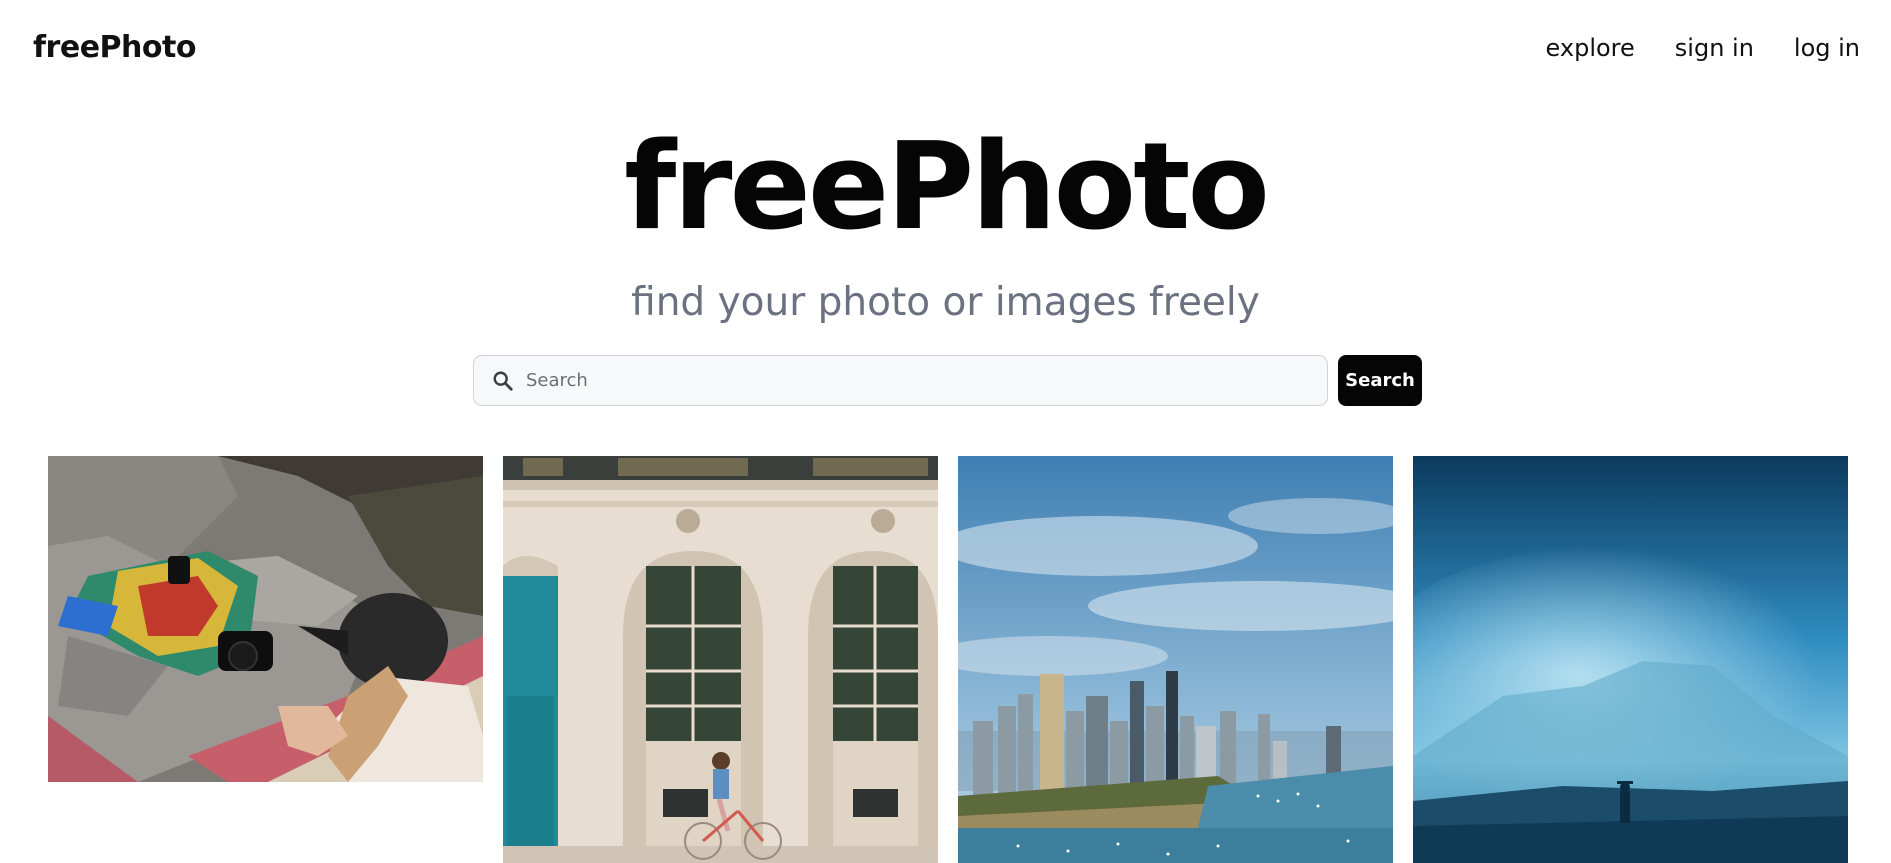 Image resolution: width=1891 pixels, height=863 pixels. Describe the element at coordinates (945, 302) in the screenshot. I see `hero-subtitle: find your photo or images freely` at that location.